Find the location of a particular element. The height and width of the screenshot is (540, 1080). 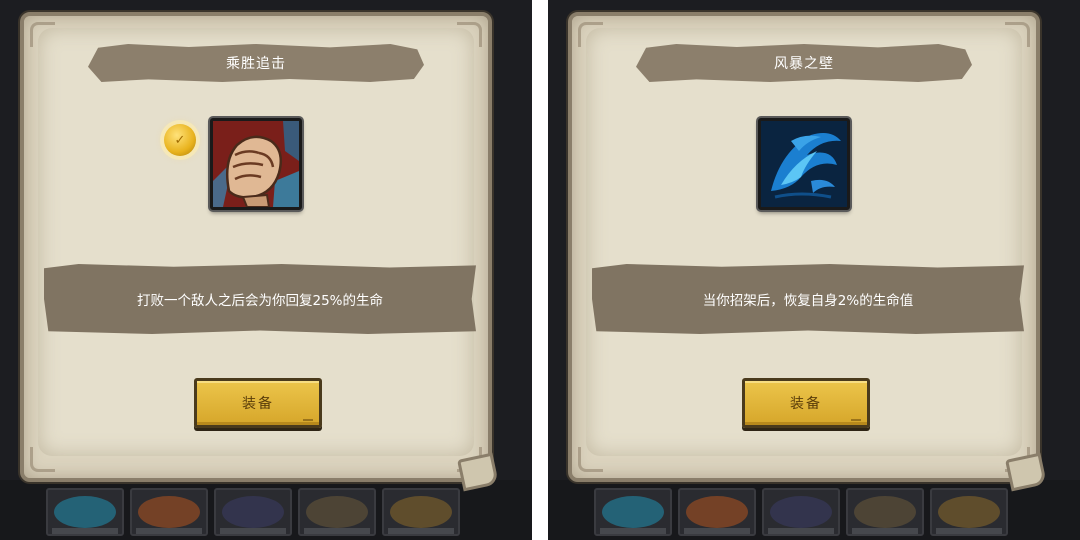

skill-description: 打败一个敌人之后会为你回复25%的生命 is located at coordinates (259, 301).